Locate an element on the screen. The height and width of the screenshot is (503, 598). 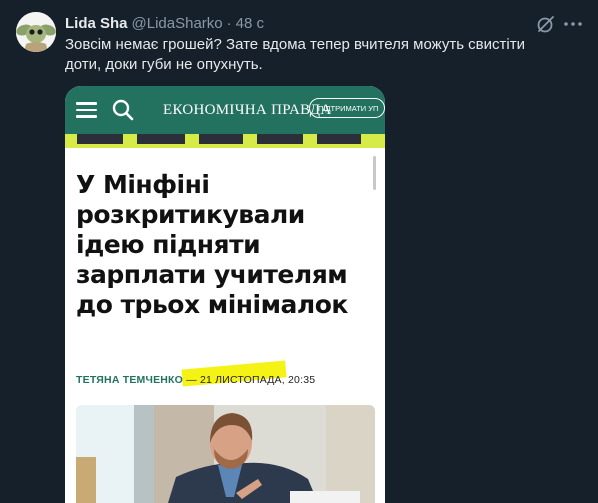
menu-icon is located at coordinates (86, 110).